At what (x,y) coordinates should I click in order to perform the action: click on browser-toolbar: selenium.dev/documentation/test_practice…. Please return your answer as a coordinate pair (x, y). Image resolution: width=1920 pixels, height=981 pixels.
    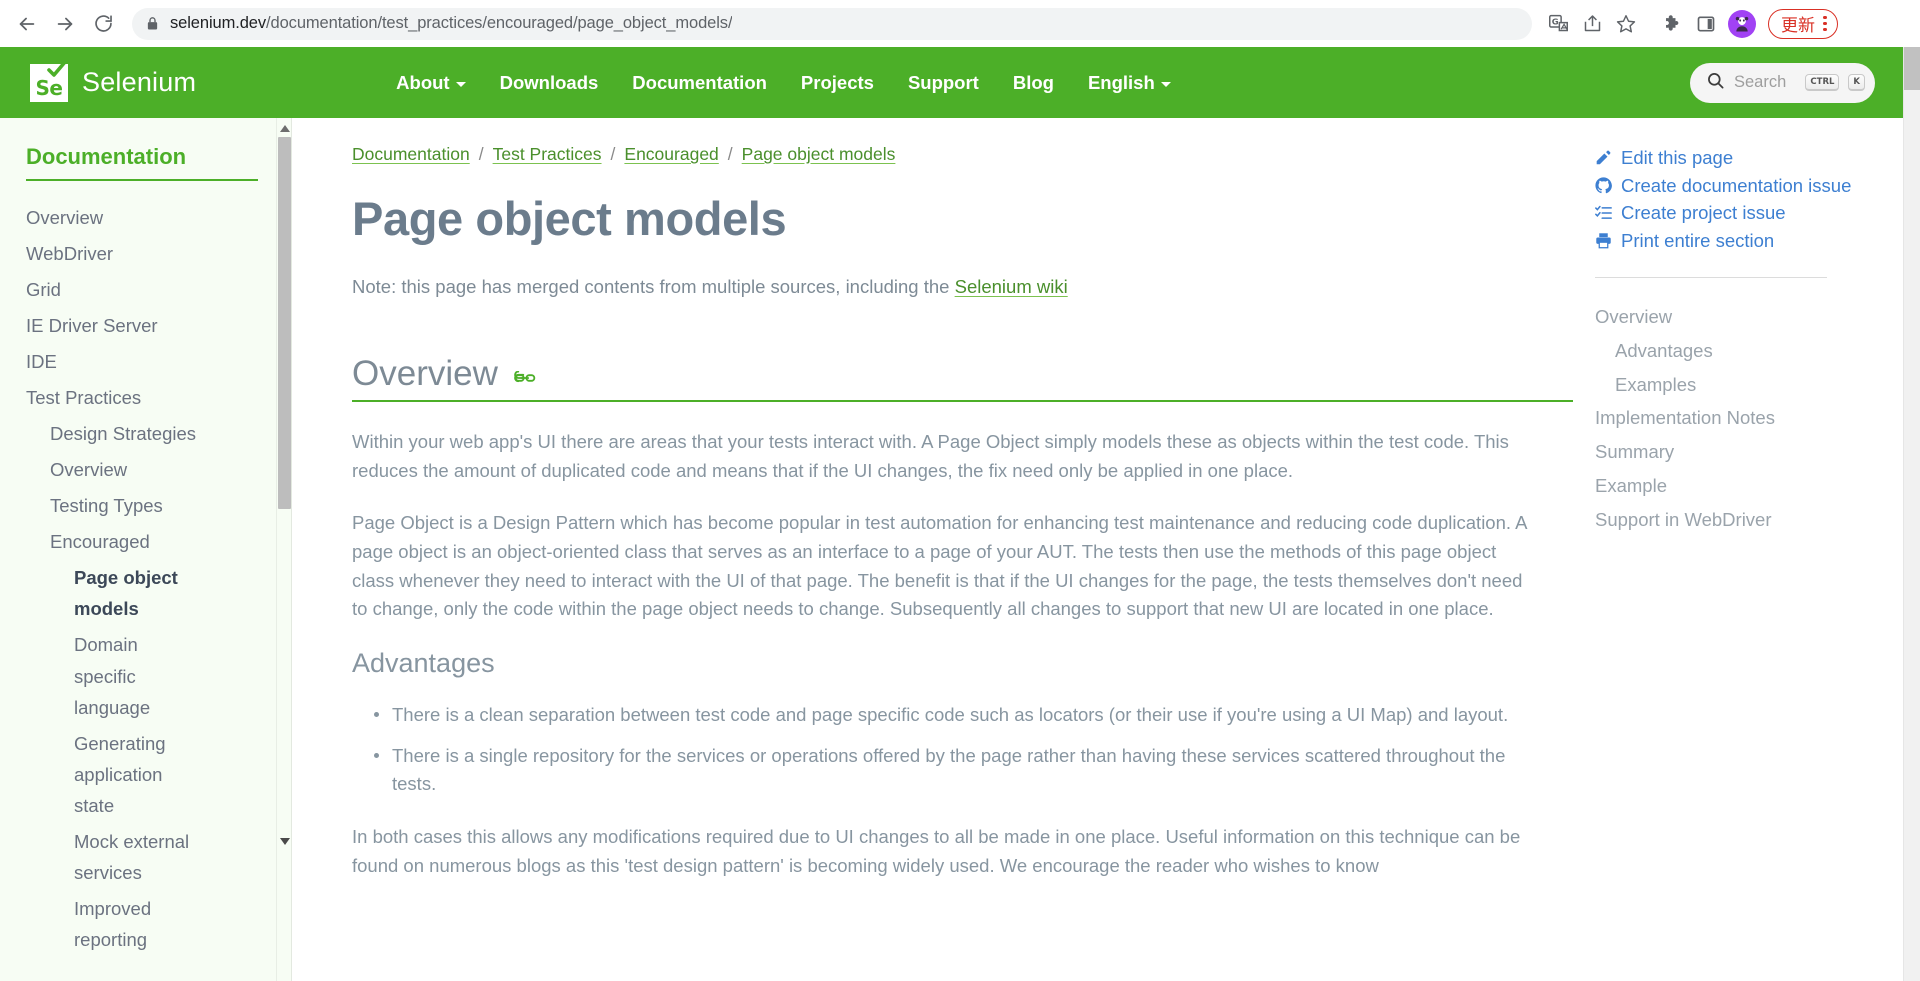
    Looking at the image, I should click on (960, 23).